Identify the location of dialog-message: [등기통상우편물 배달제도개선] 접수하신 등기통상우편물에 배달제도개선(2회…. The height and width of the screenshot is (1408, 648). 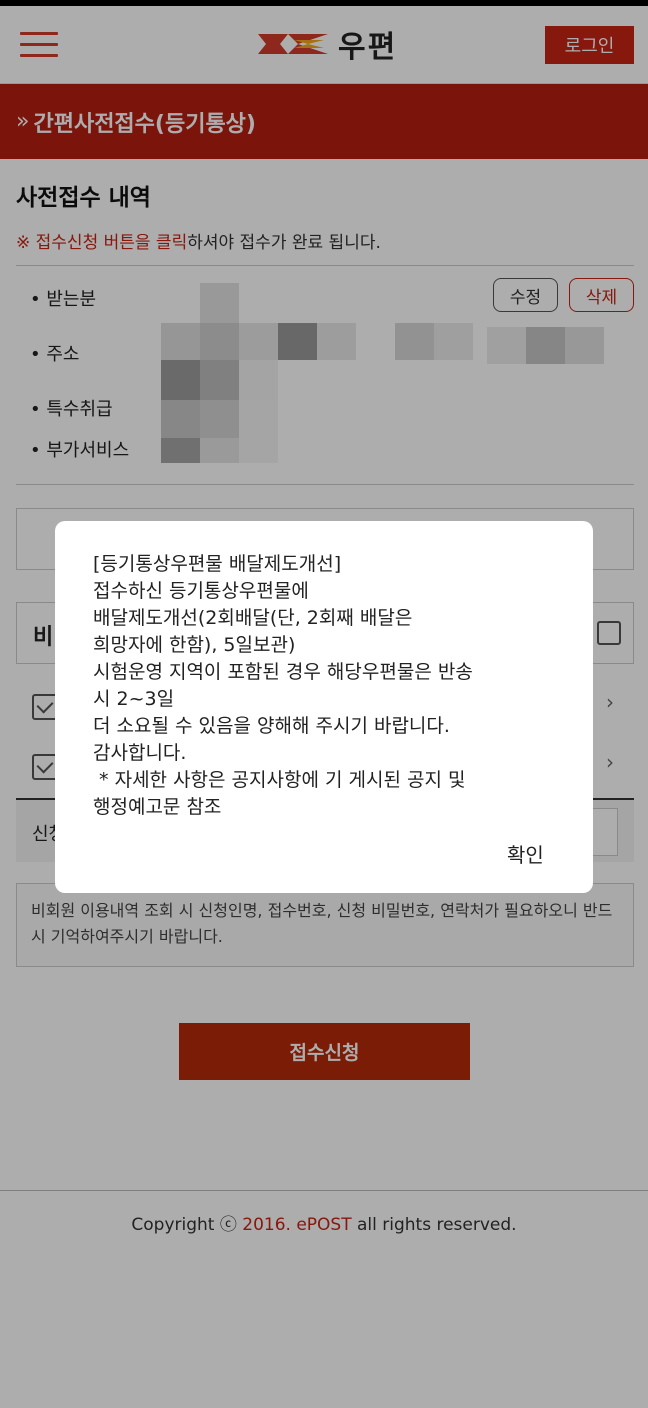
(283, 685).